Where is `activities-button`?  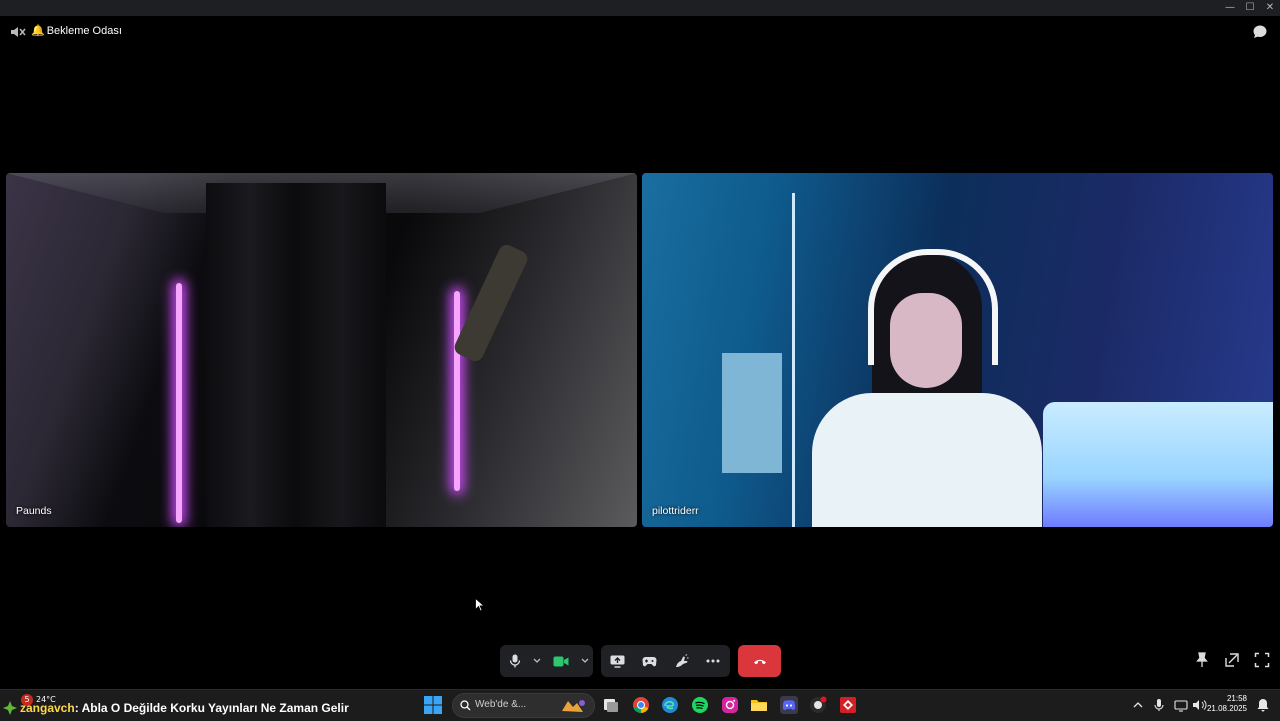
activities-button is located at coordinates (649, 661).